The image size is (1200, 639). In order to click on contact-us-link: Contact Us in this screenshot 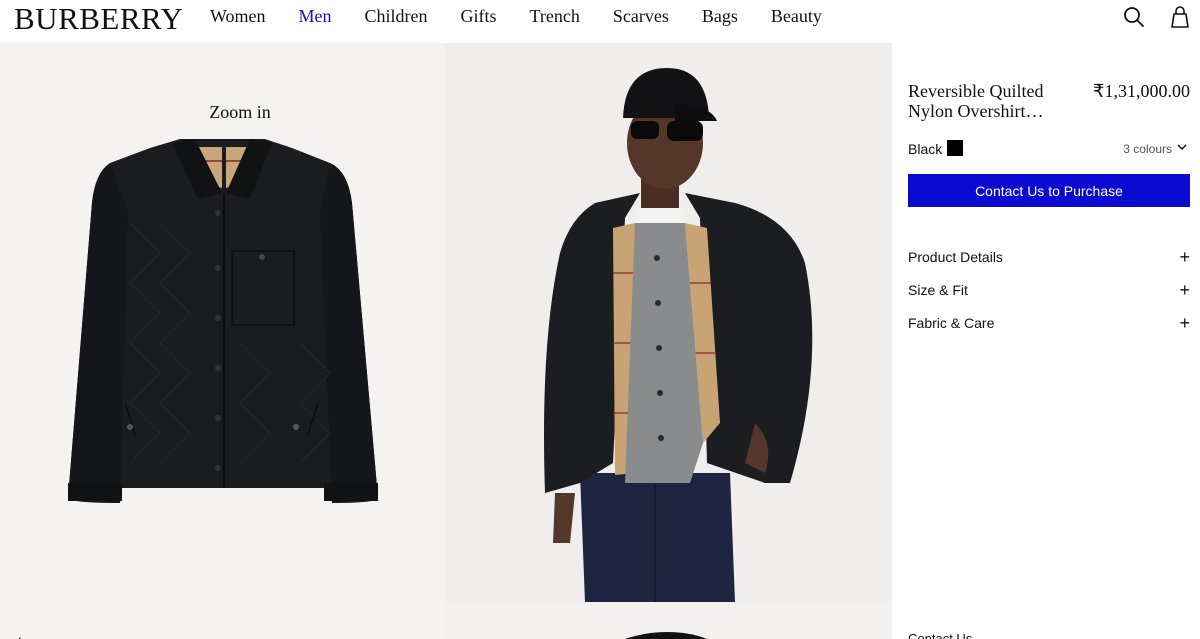, I will do `click(940, 635)`.